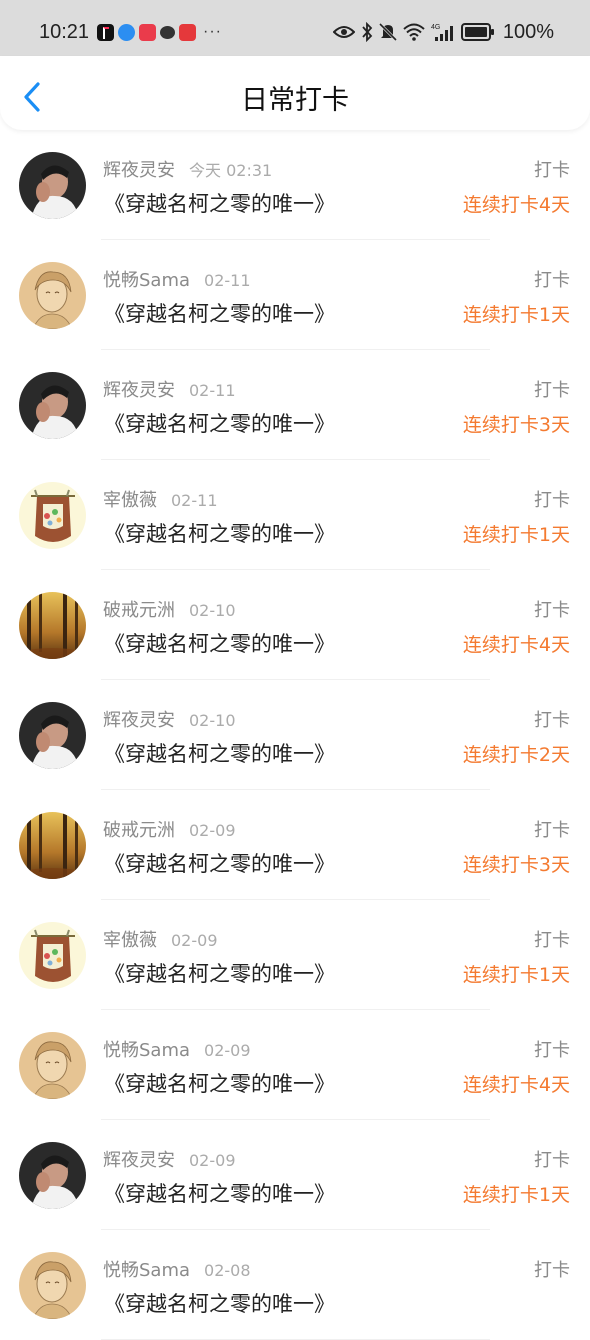  Describe the element at coordinates (177, 279) in the screenshot. I see `user-name: 悦畅Sama 02-11` at that location.